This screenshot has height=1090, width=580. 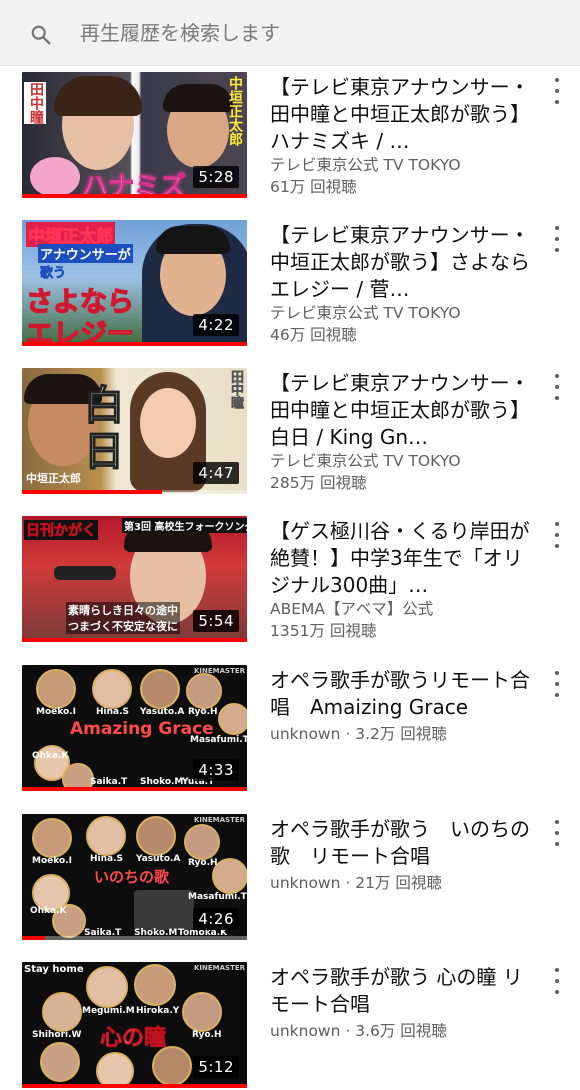 I want to click on search-icon, so click(x=41, y=35).